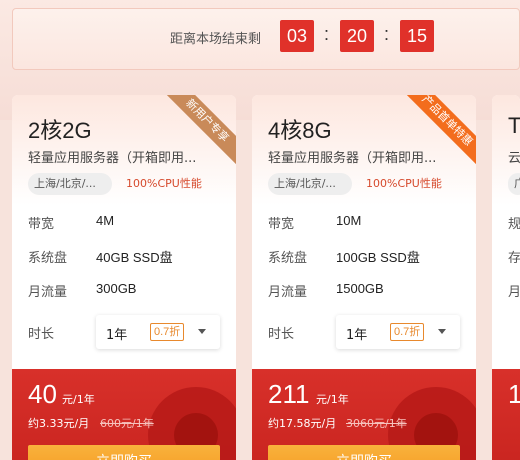 The height and width of the screenshot is (460, 520). I want to click on product-card-partial: T 云 广 规 存 月 1, so click(506, 277).